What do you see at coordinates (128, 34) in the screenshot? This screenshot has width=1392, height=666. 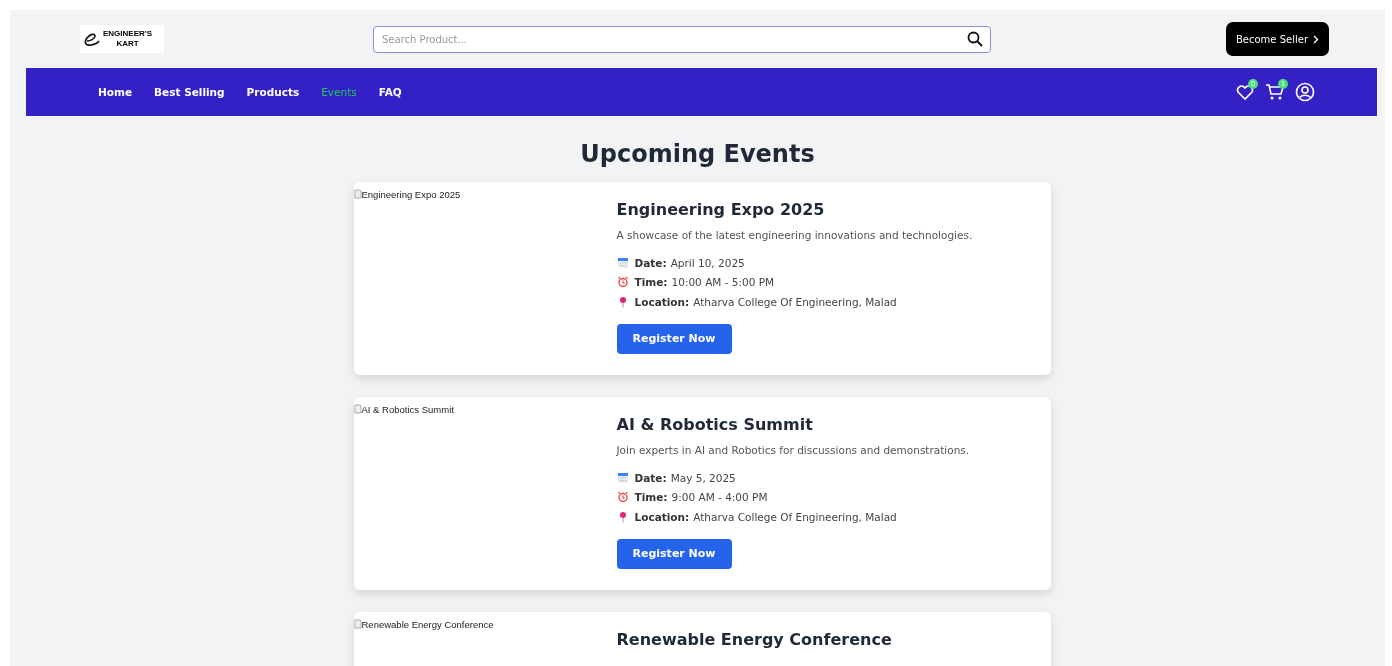 I see `logo-text: ENGINEER'S` at bounding box center [128, 34].